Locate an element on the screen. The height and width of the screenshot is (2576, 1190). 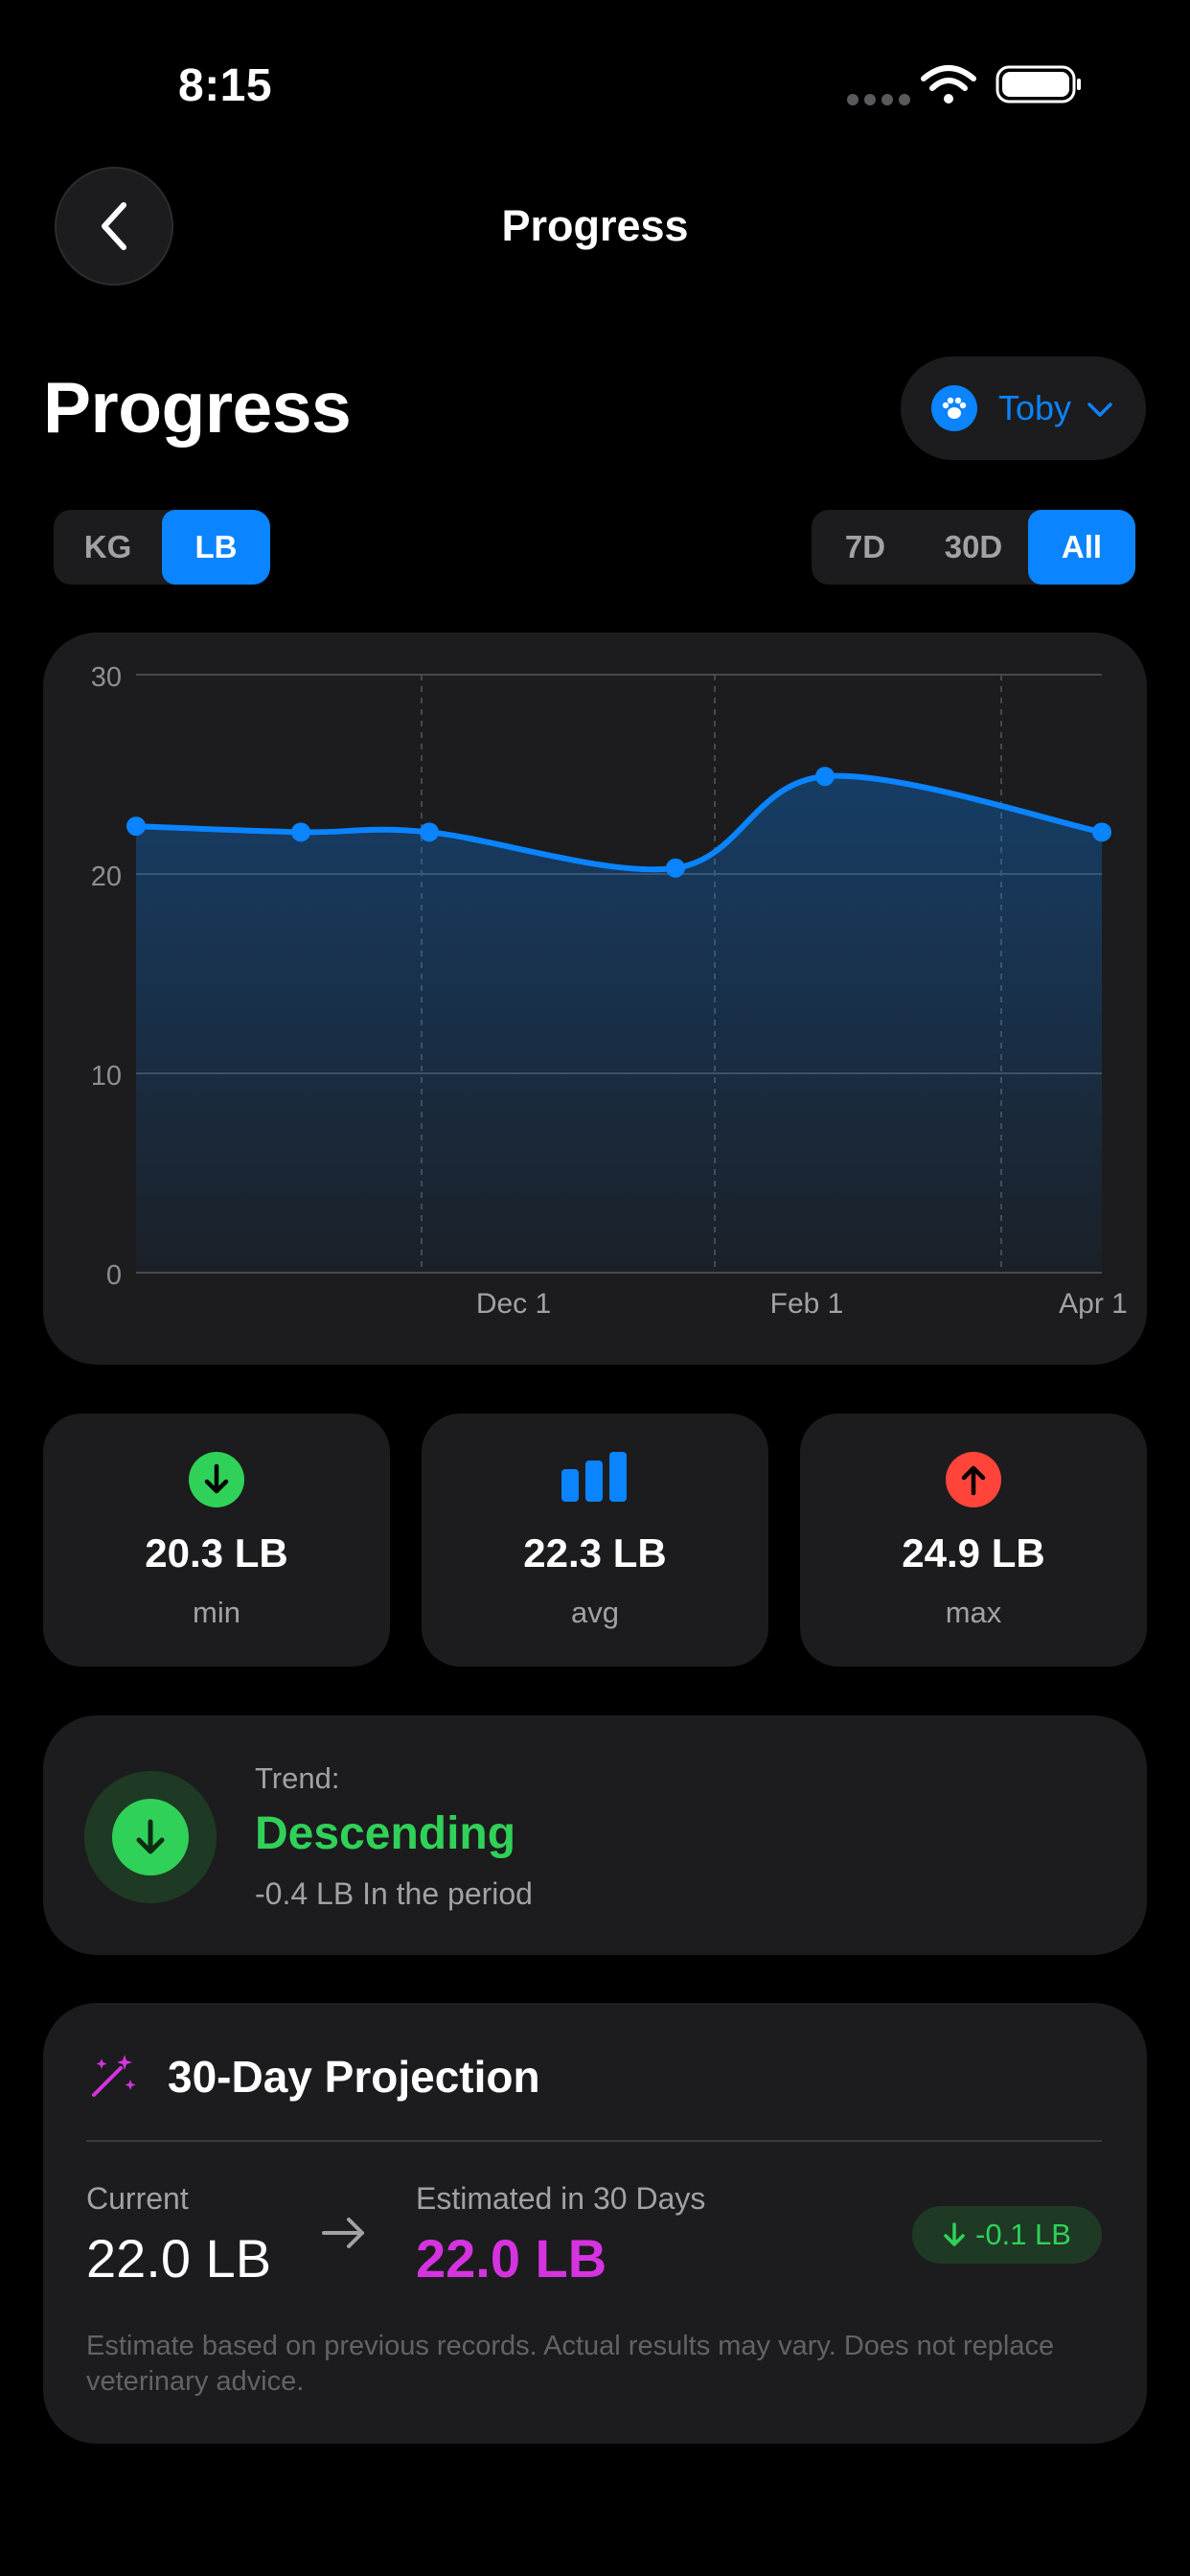
trend-indicator is located at coordinates (151, 1837).